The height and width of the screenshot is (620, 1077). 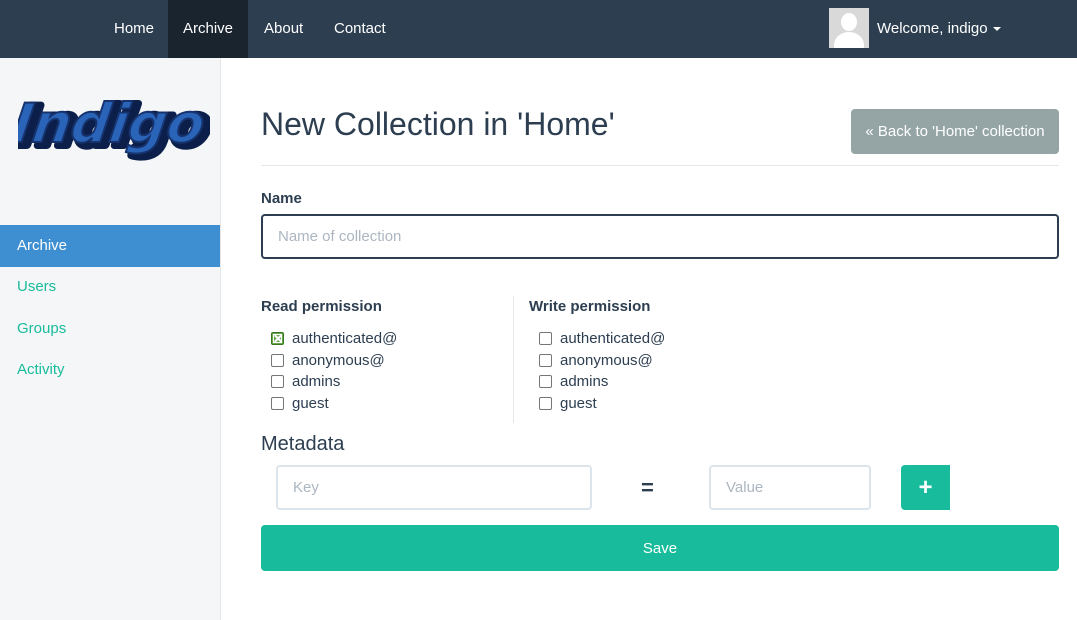 I want to click on read-option-guest: guest, so click(x=300, y=403).